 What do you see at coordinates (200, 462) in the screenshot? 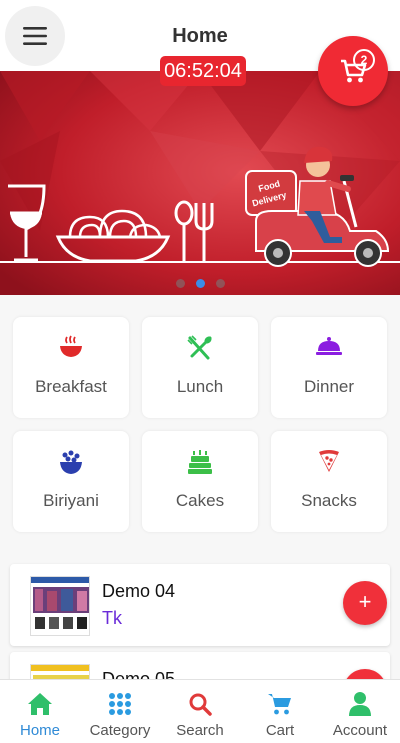
I see `cake-icon` at bounding box center [200, 462].